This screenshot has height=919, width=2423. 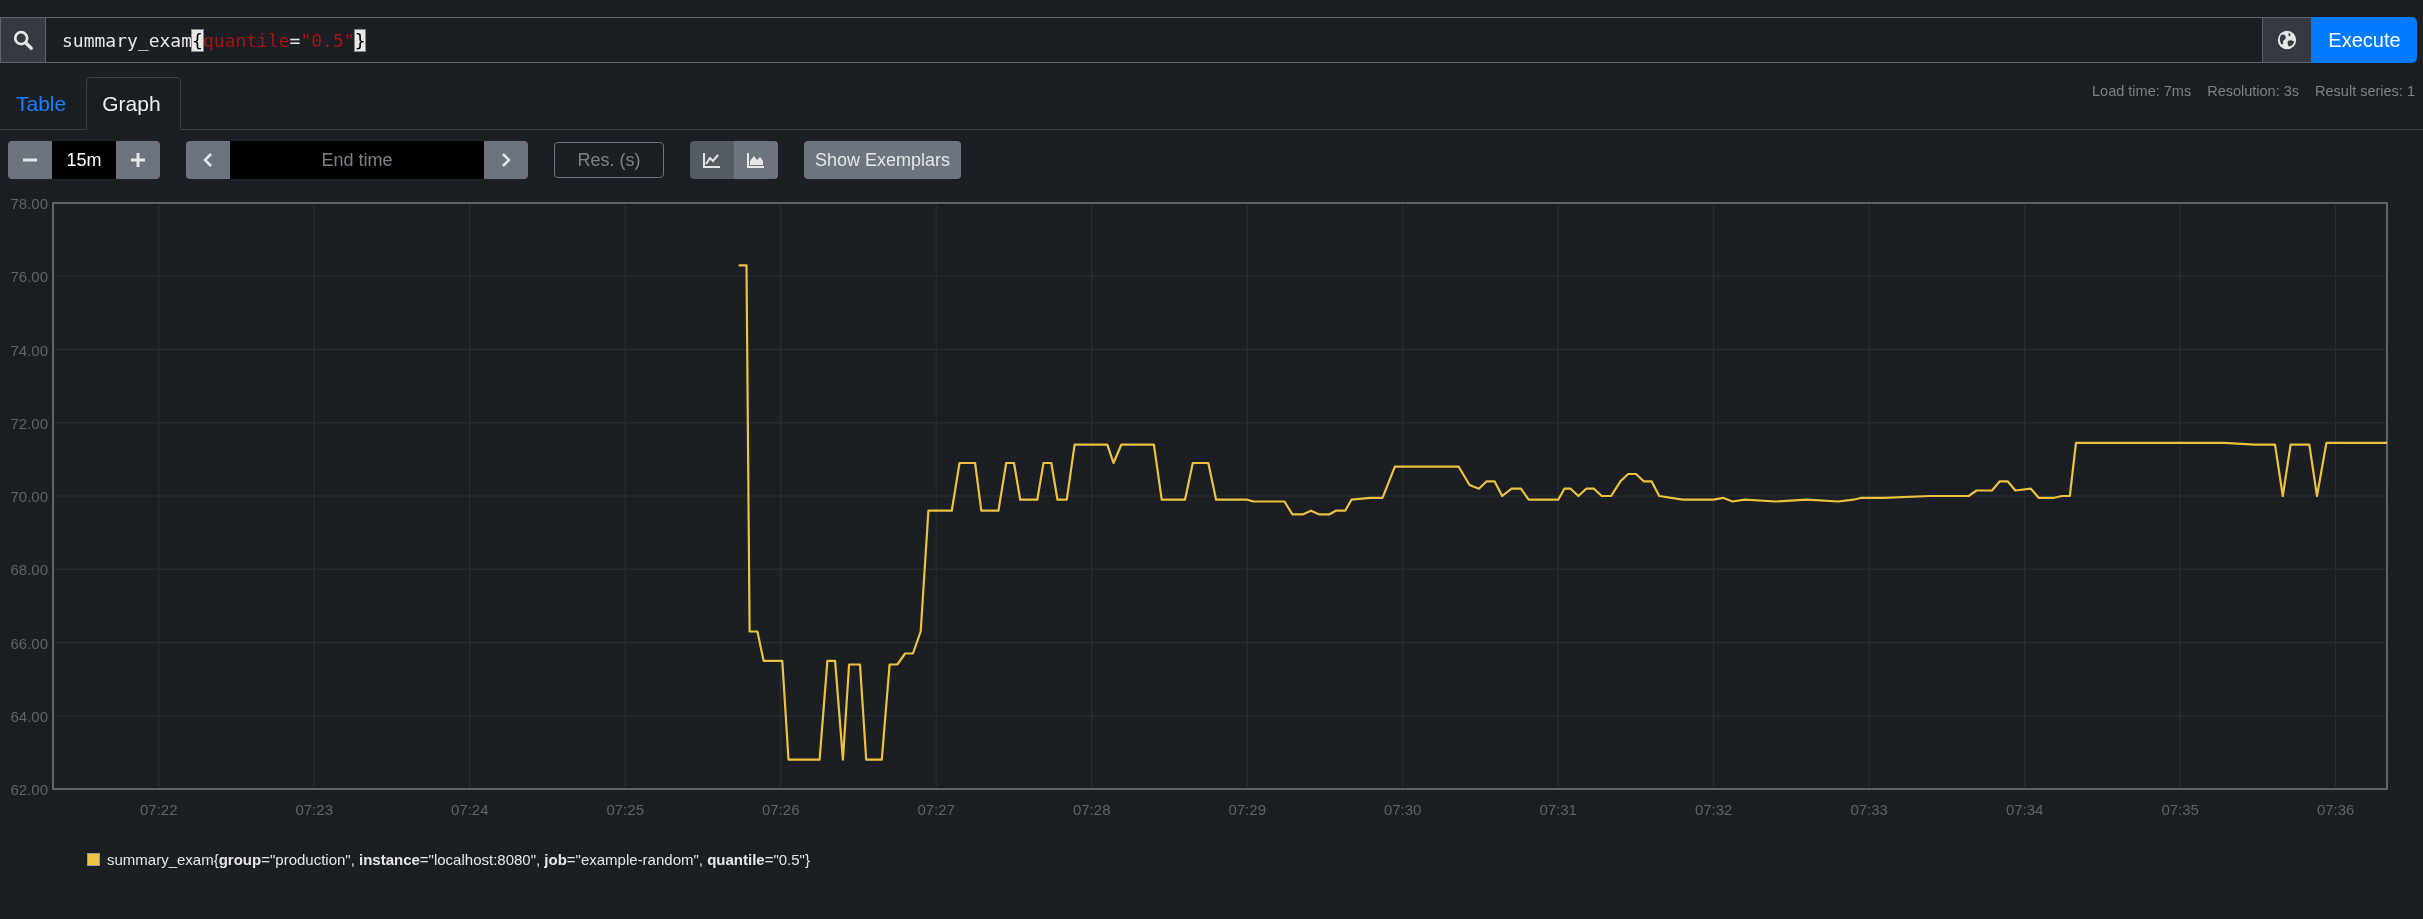 I want to click on decrease-range-button, so click(x=30, y=160).